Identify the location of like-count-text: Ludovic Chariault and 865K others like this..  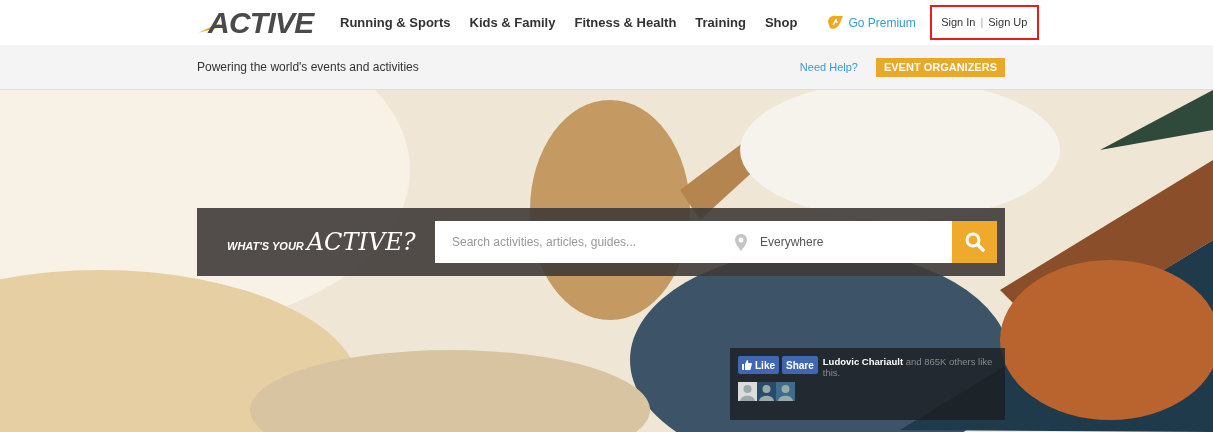
(907, 367).